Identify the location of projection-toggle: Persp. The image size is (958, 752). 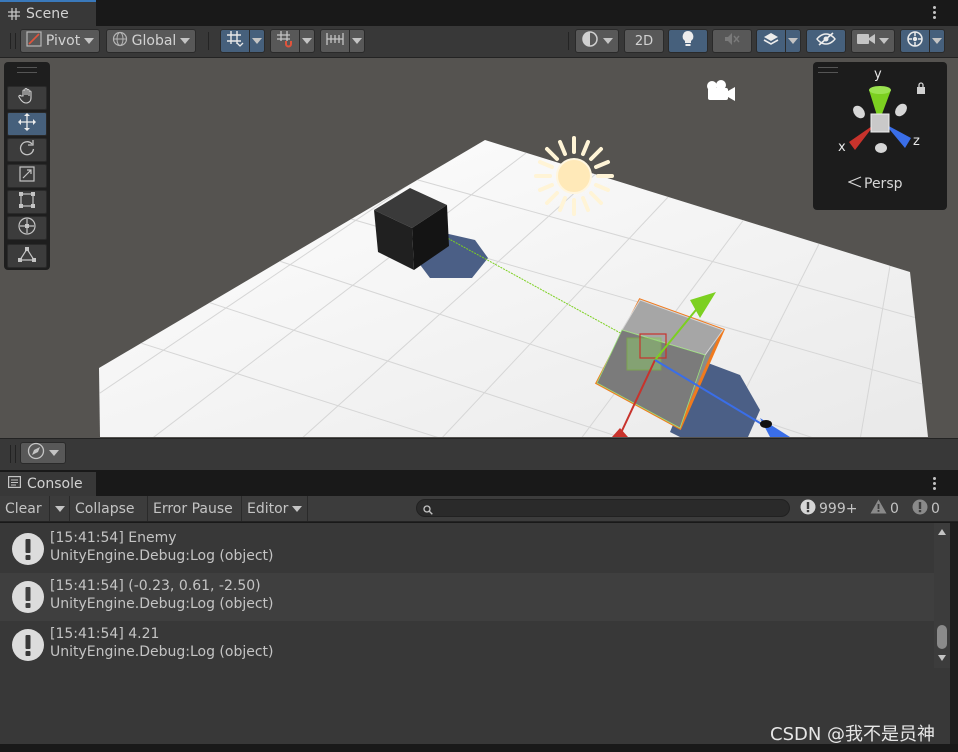
(875, 184).